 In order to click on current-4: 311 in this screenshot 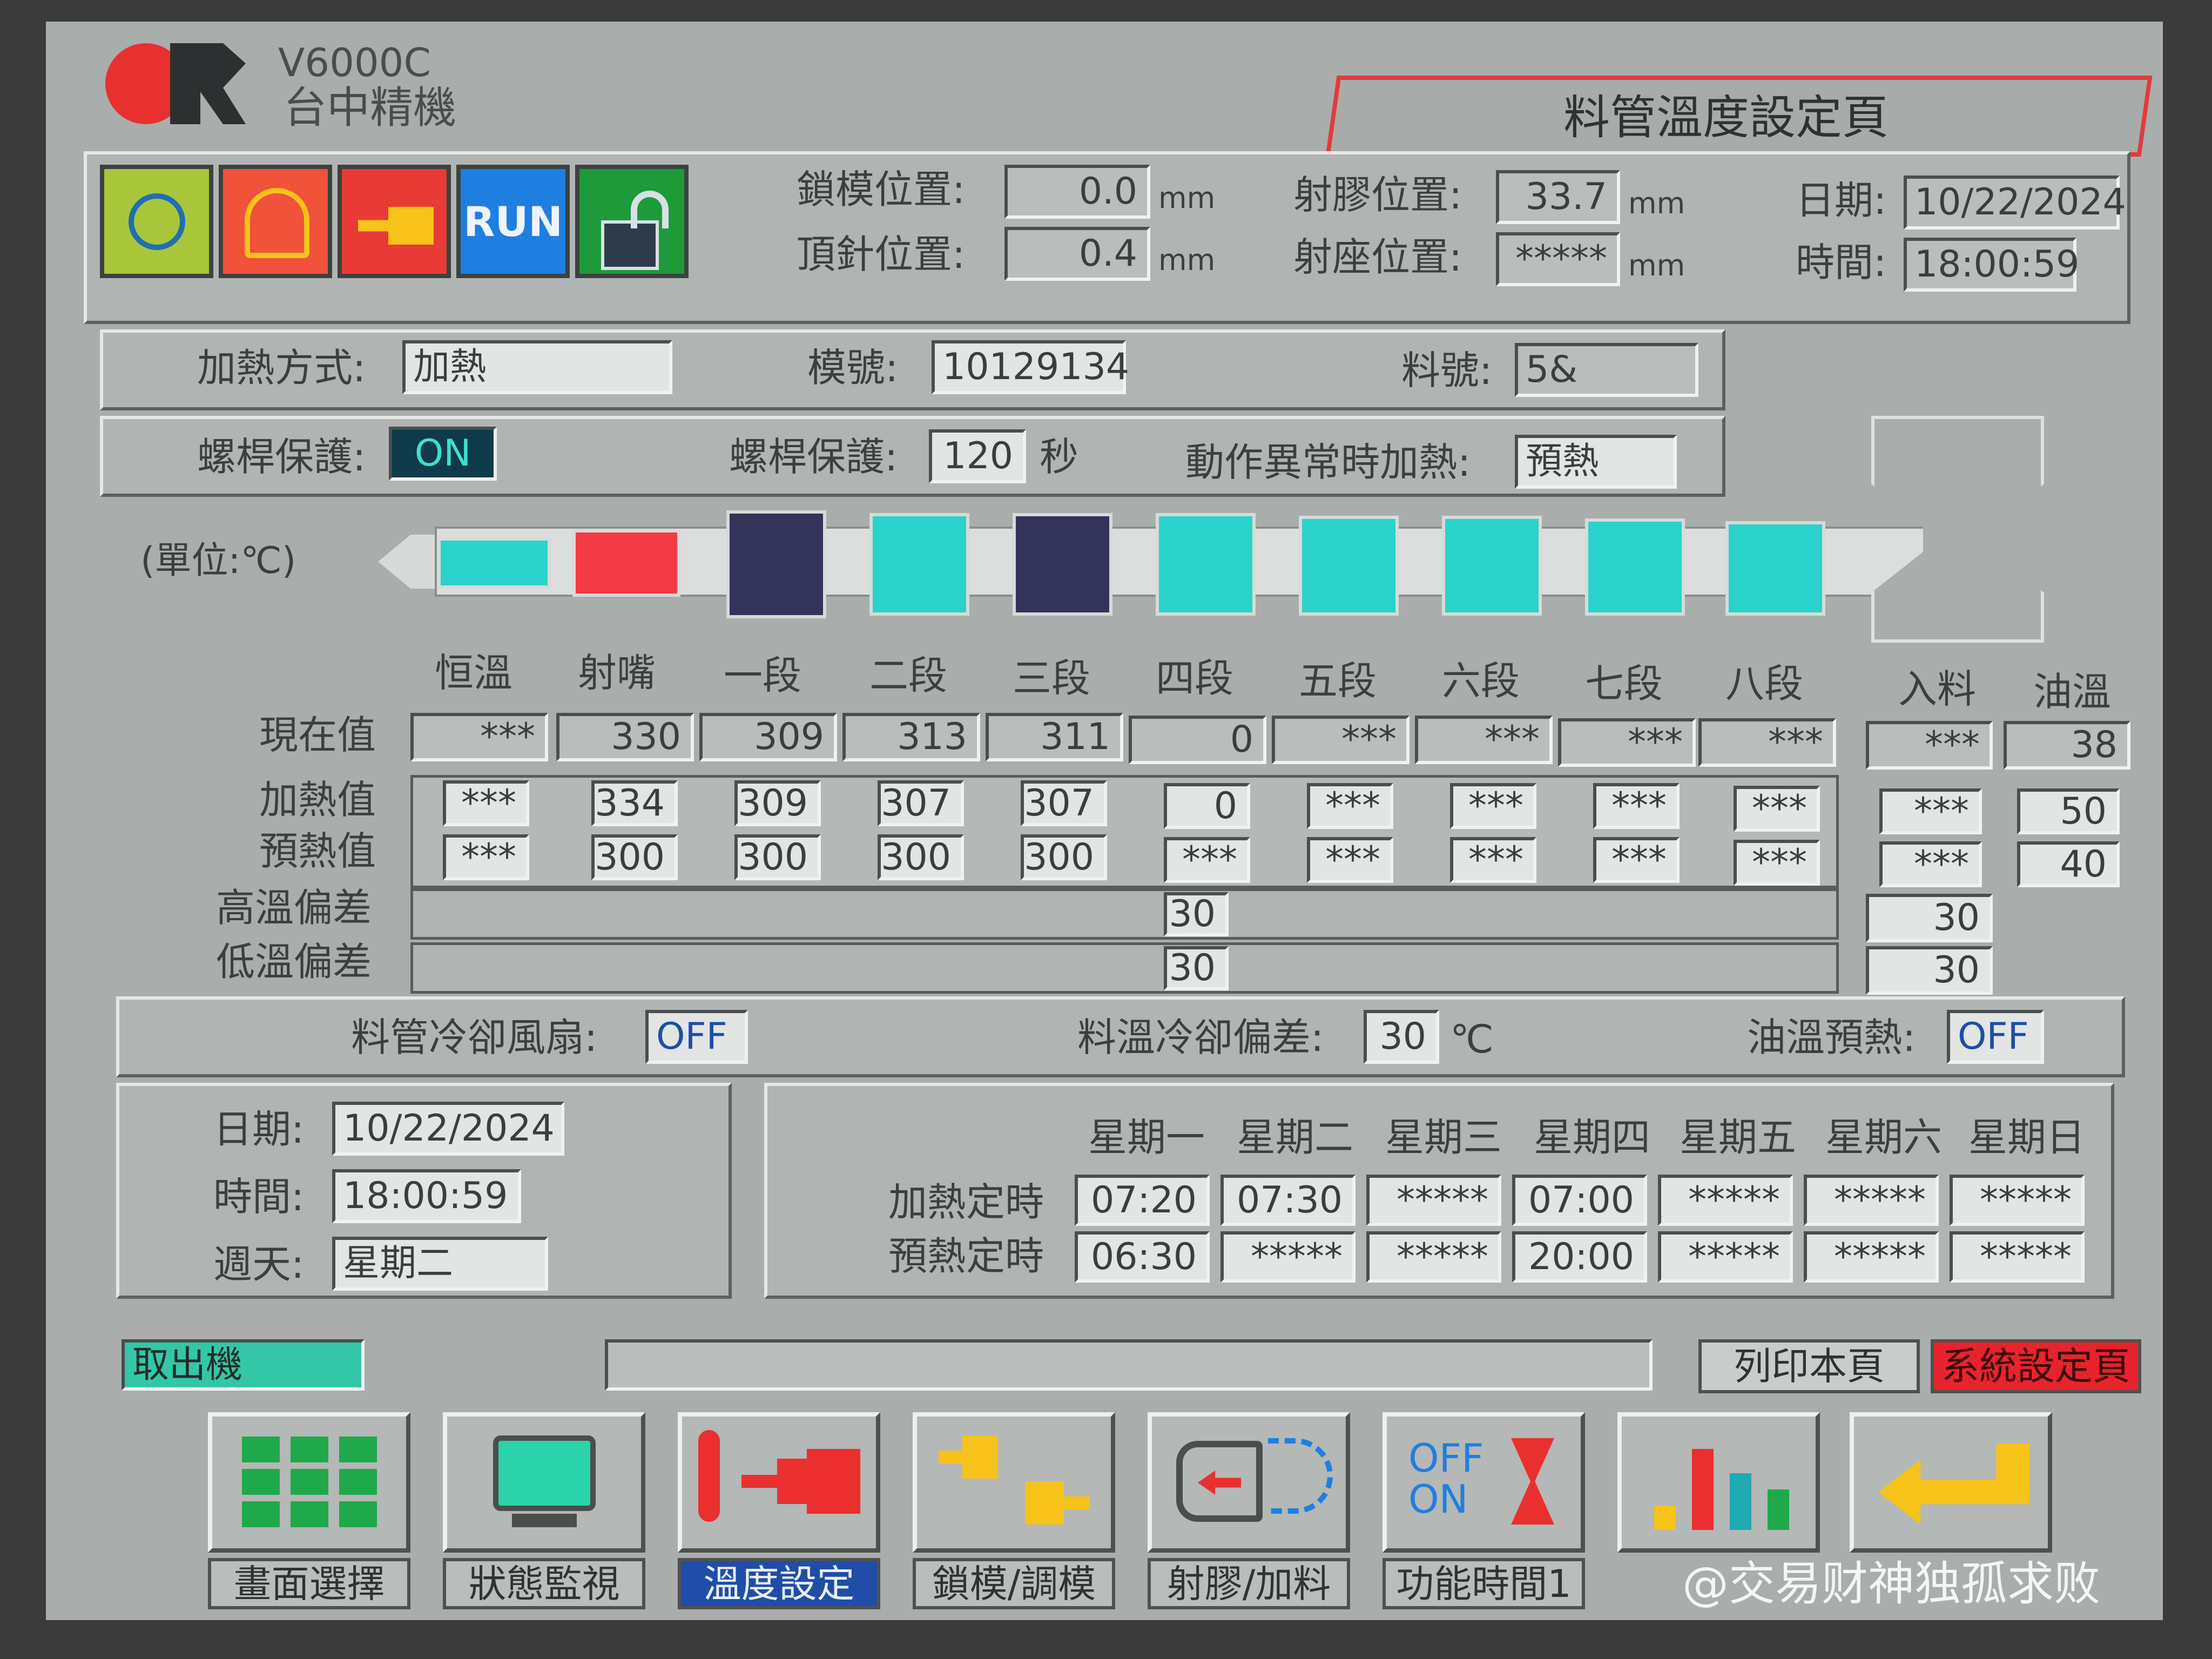, I will do `click(1054, 737)`.